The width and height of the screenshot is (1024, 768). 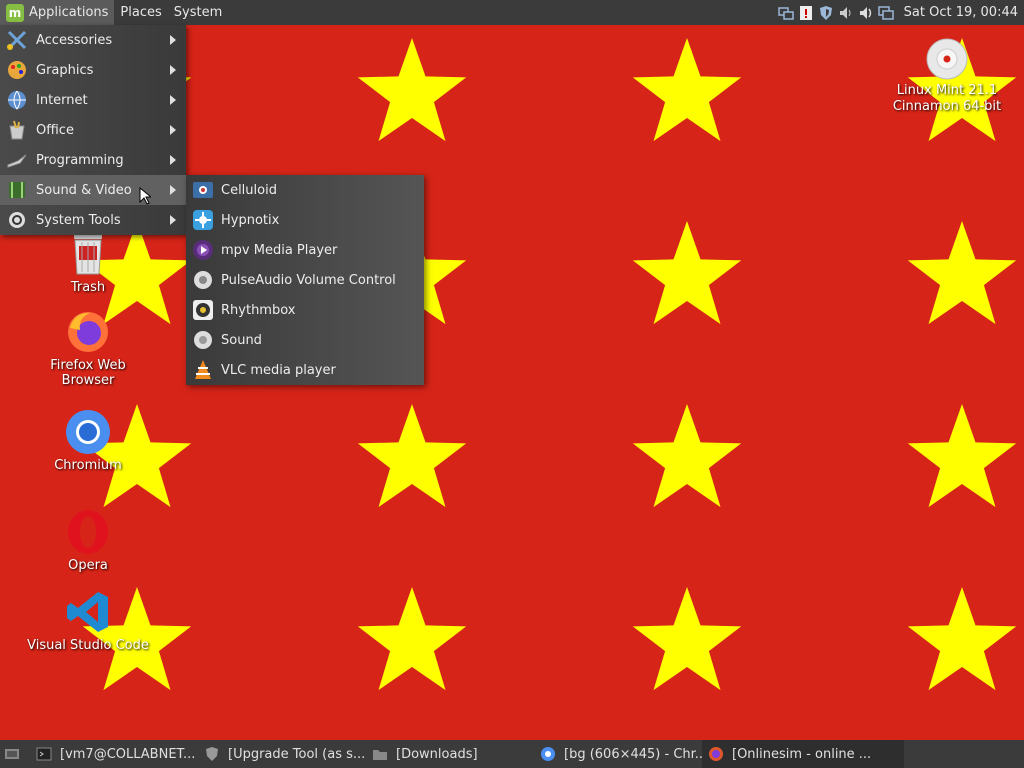 I want to click on menu-category-sound-video: Sound & Video, so click(x=93, y=190).